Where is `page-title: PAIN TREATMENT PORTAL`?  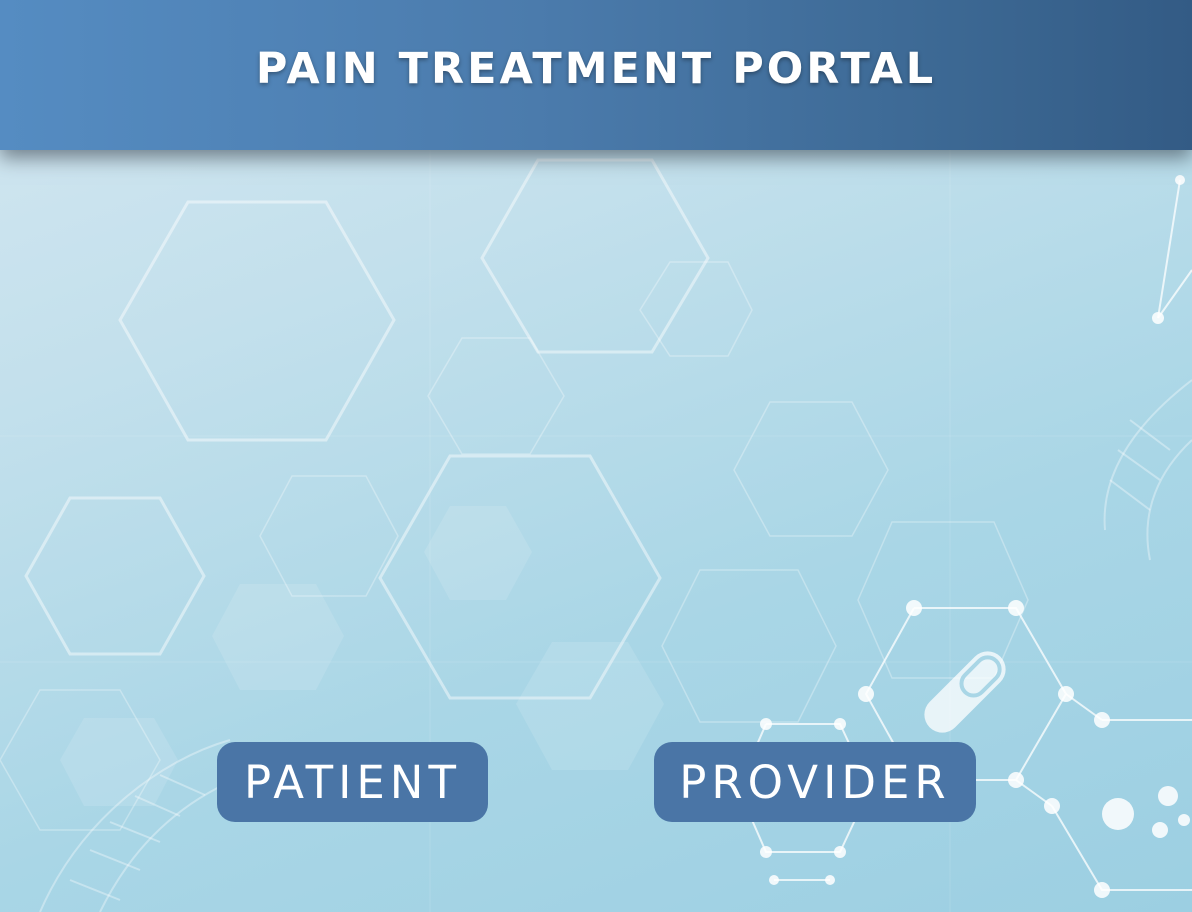 page-title: PAIN TREATMENT PORTAL is located at coordinates (596, 69).